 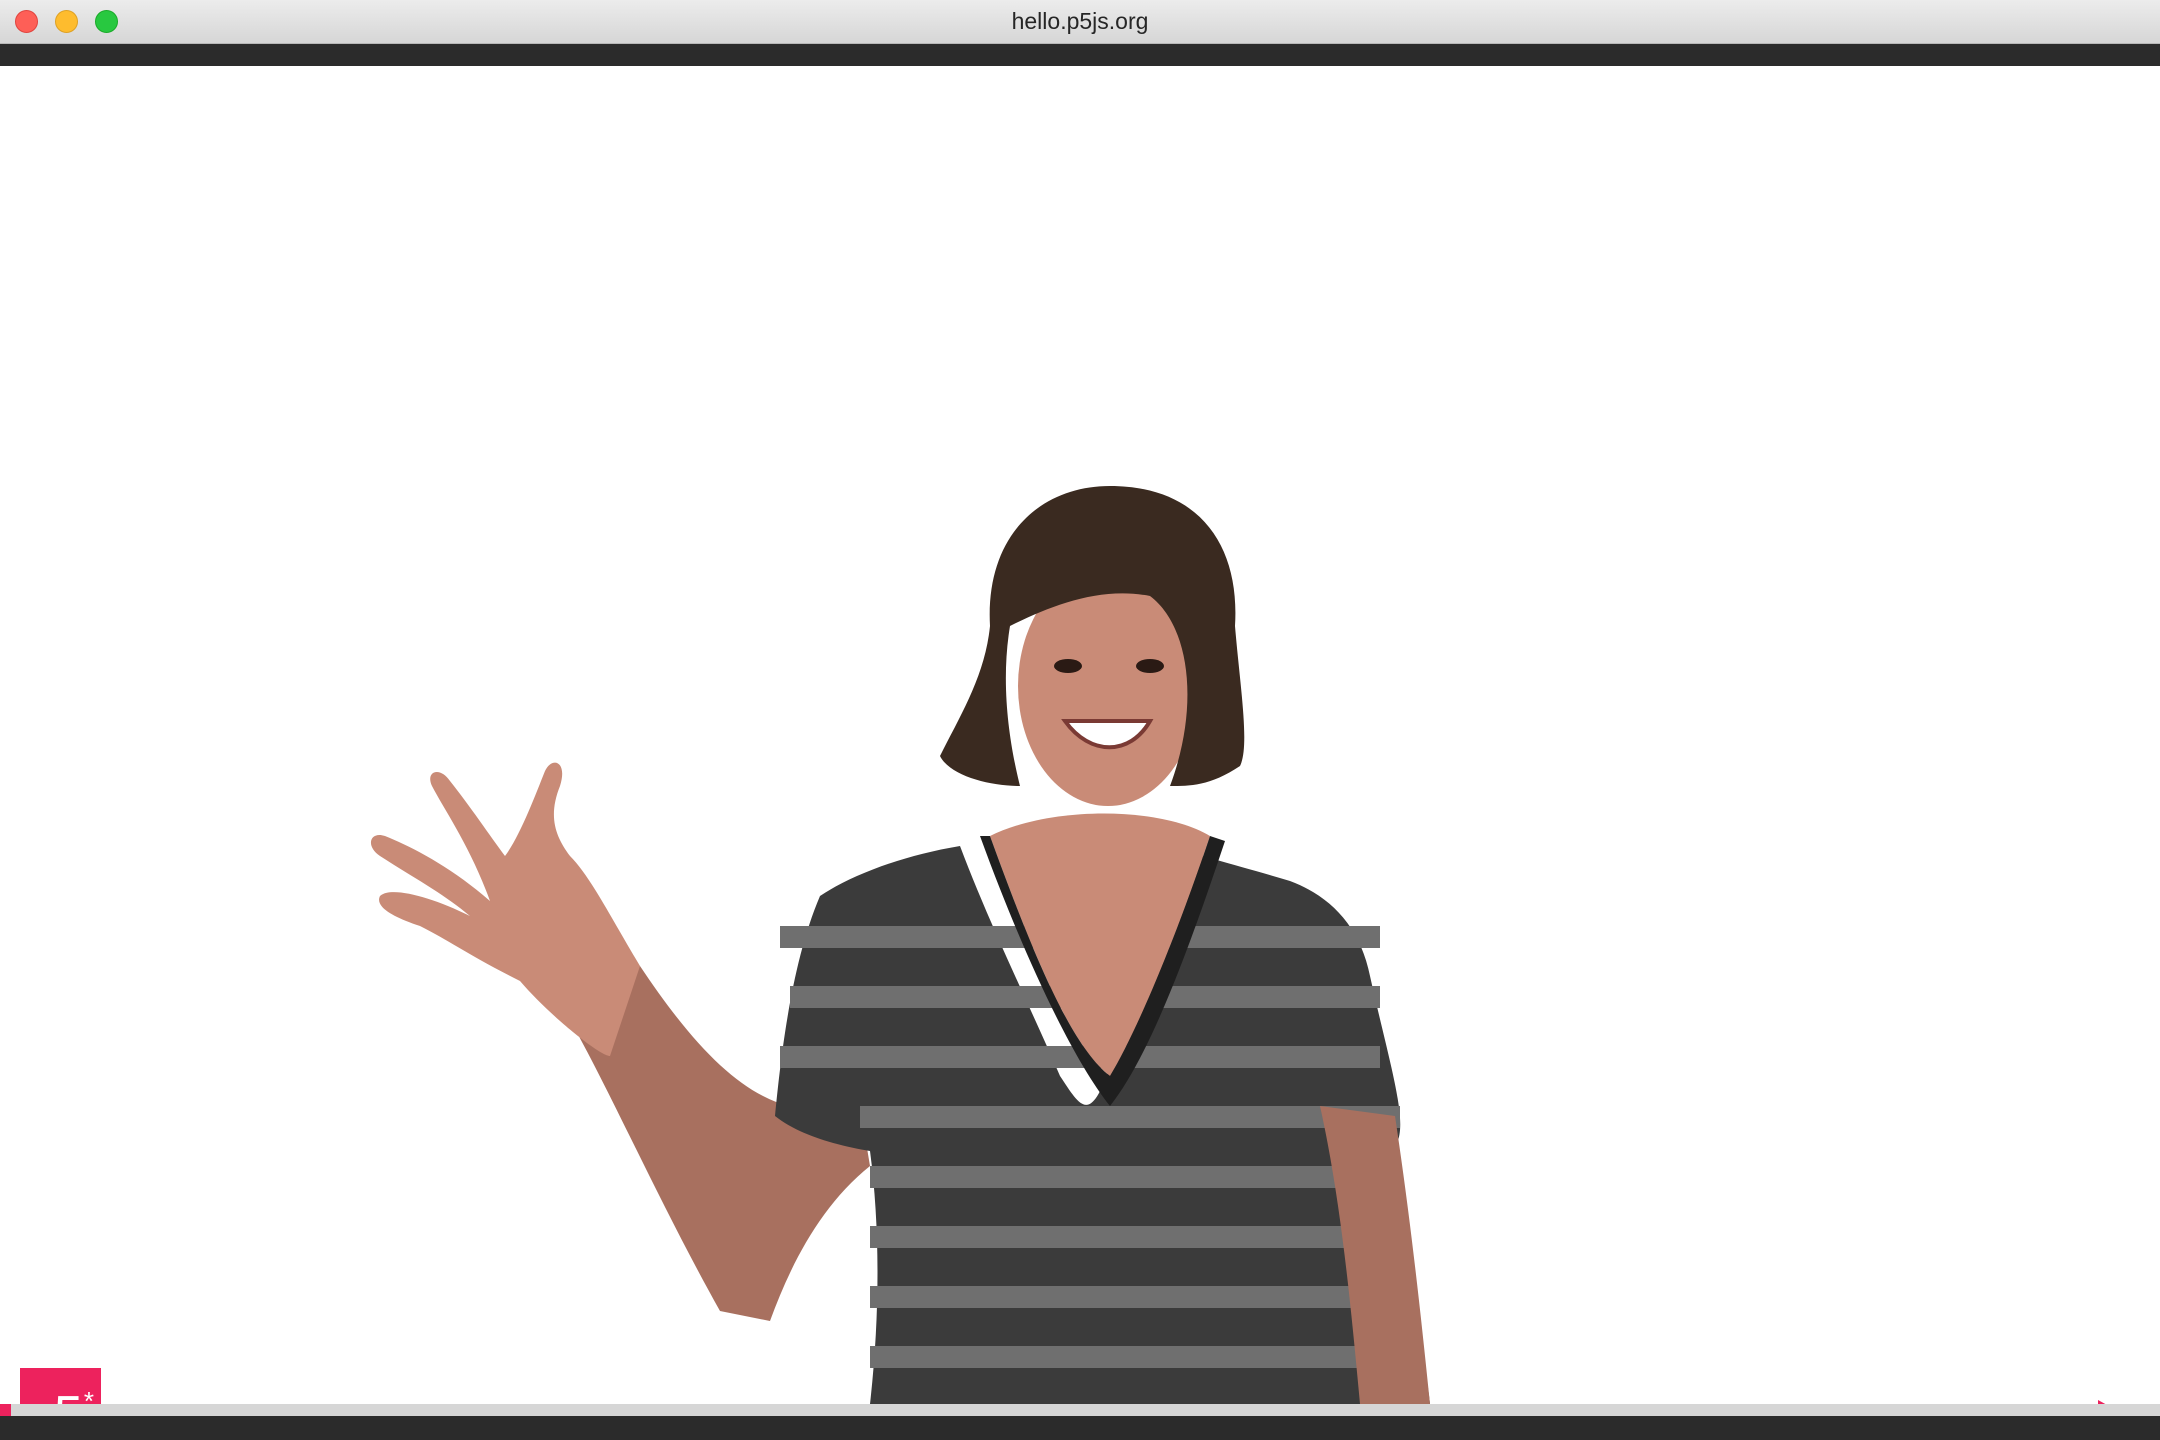 I want to click on window-title: hello.p5js.org, so click(x=1080, y=21).